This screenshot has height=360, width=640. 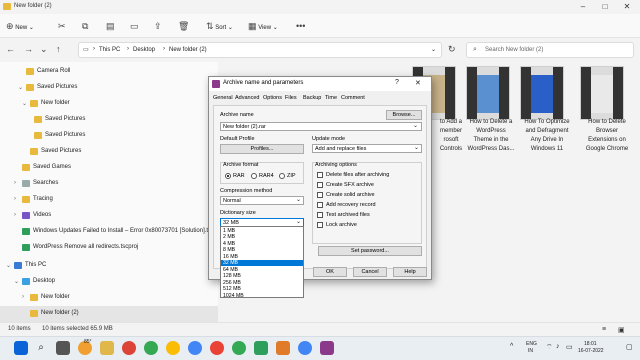 What do you see at coordinates (262, 289) in the screenshot?
I see `dropdown-option: 512 MB` at bounding box center [262, 289].